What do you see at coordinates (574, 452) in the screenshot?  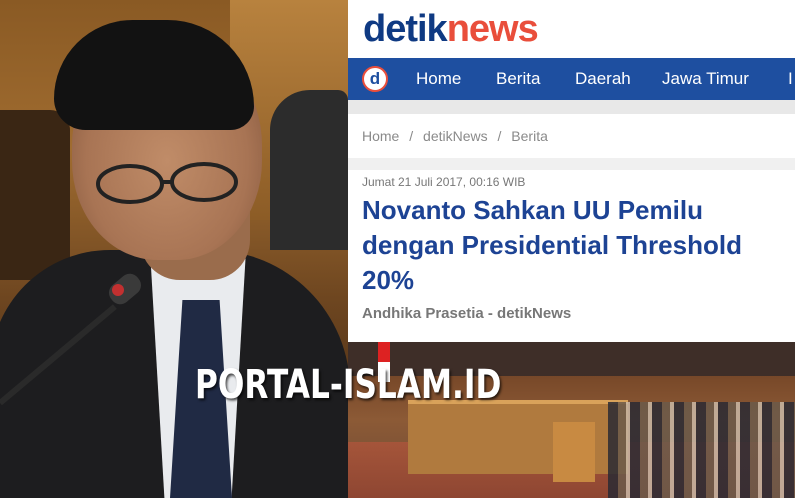 I see `podium` at bounding box center [574, 452].